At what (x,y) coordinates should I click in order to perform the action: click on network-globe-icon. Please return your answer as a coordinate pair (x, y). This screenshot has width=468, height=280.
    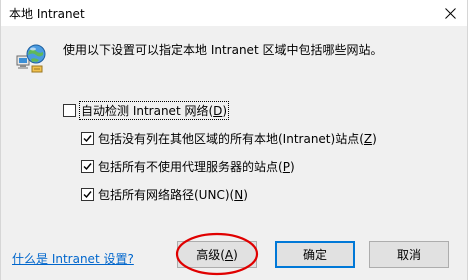
    Looking at the image, I should click on (31, 58).